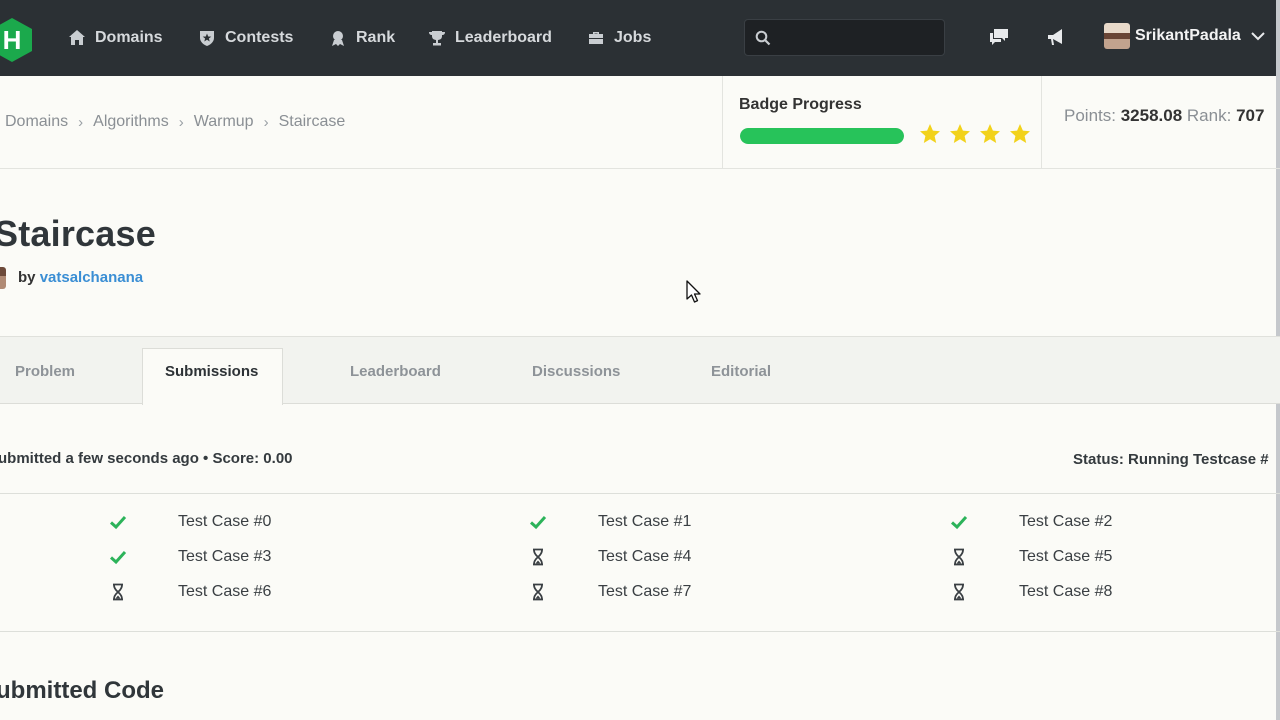 Image resolution: width=1280 pixels, height=720 pixels. What do you see at coordinates (437, 38) in the screenshot?
I see `trophy-icon` at bounding box center [437, 38].